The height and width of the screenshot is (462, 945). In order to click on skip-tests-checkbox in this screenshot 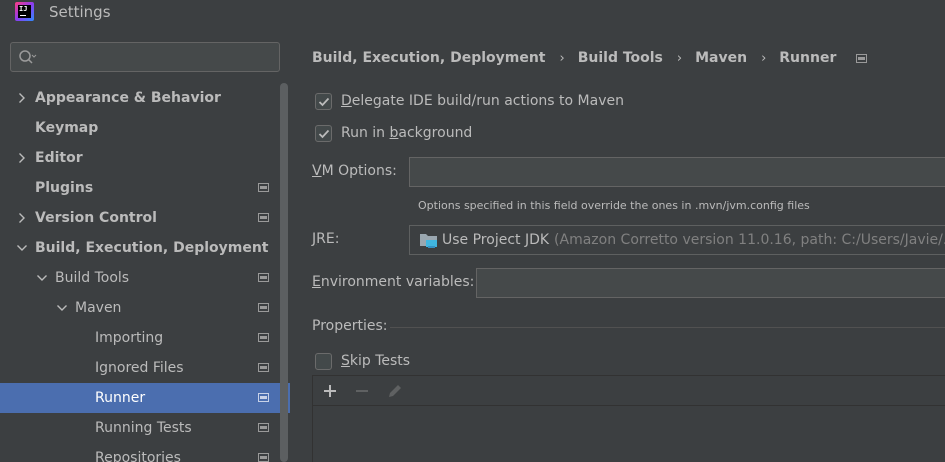, I will do `click(323, 361)`.